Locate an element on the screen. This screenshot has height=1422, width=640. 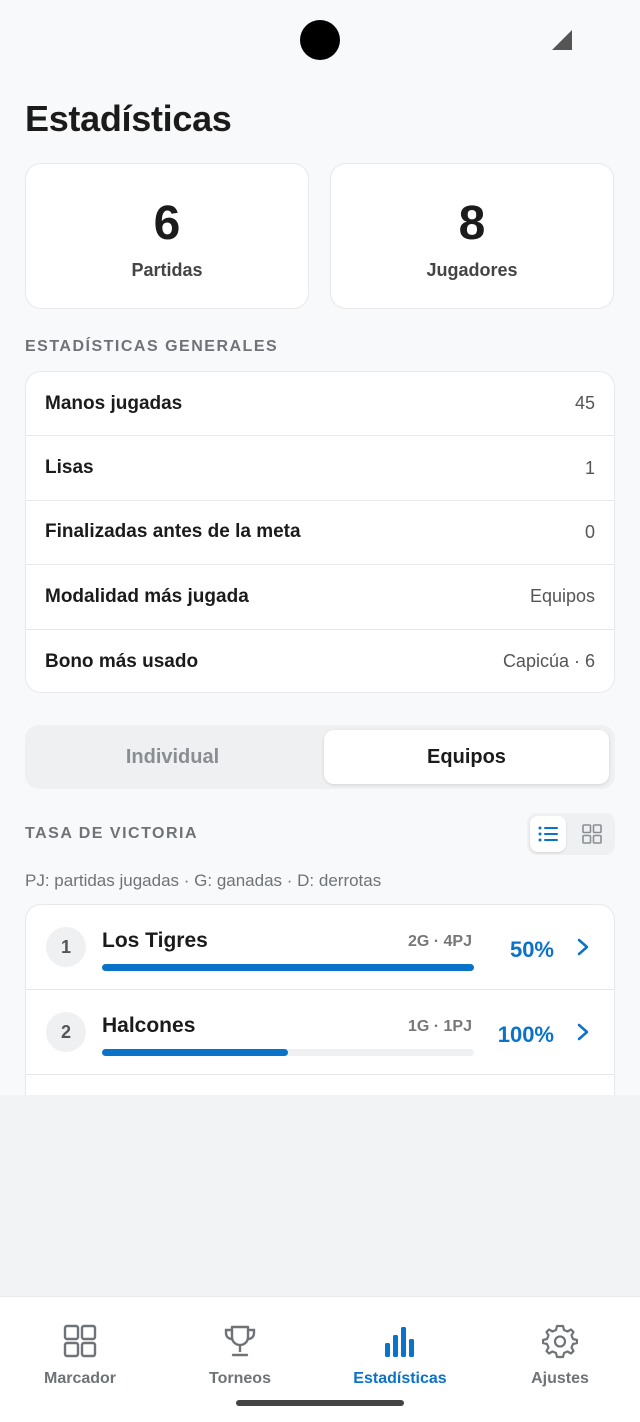
stat-row-manos: Manos jugadas 45 is located at coordinates (320, 404).